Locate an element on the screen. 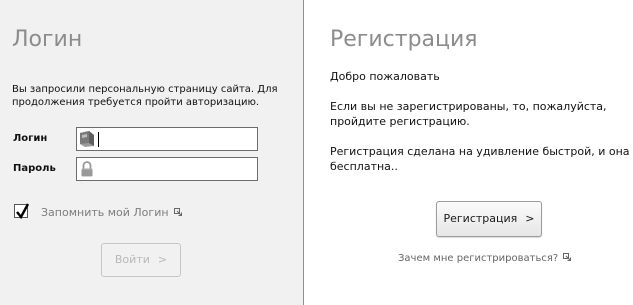 The width and height of the screenshot is (633, 305). login-field-label: Логин is located at coordinates (30, 138).